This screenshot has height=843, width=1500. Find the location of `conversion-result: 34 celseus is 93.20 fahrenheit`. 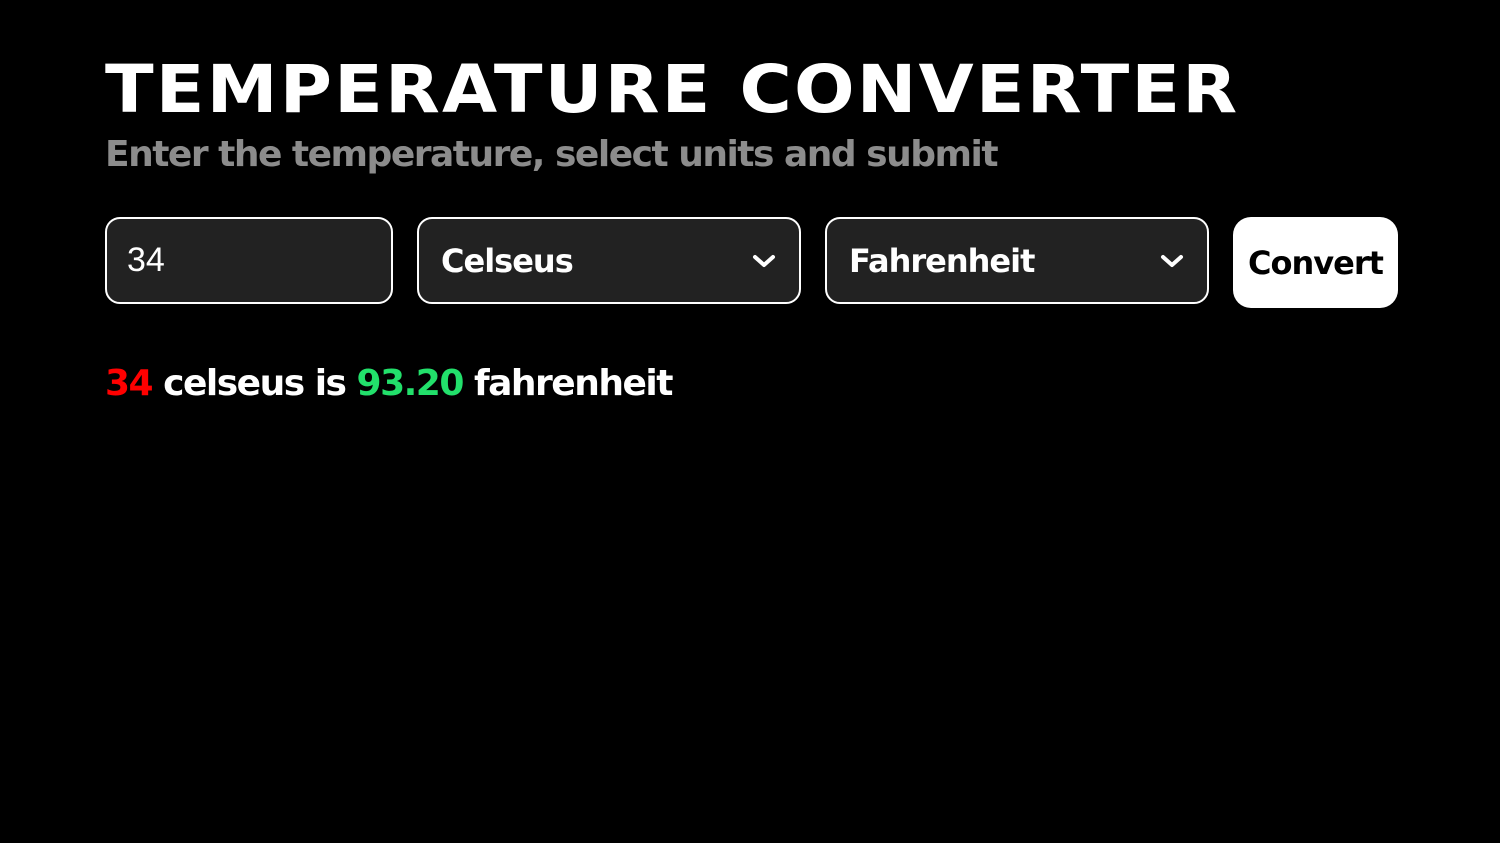

conversion-result: 34 celseus is 93.20 fahrenheit is located at coordinates (389, 384).